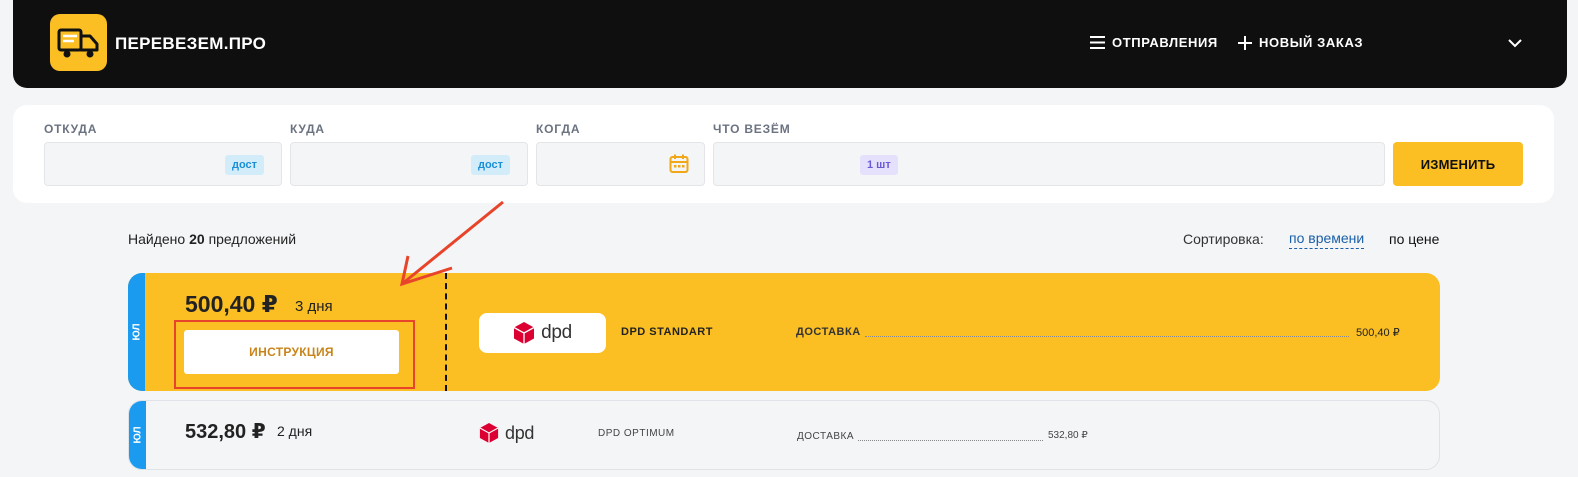  What do you see at coordinates (1245, 42) in the screenshot?
I see `plus-icon` at bounding box center [1245, 42].